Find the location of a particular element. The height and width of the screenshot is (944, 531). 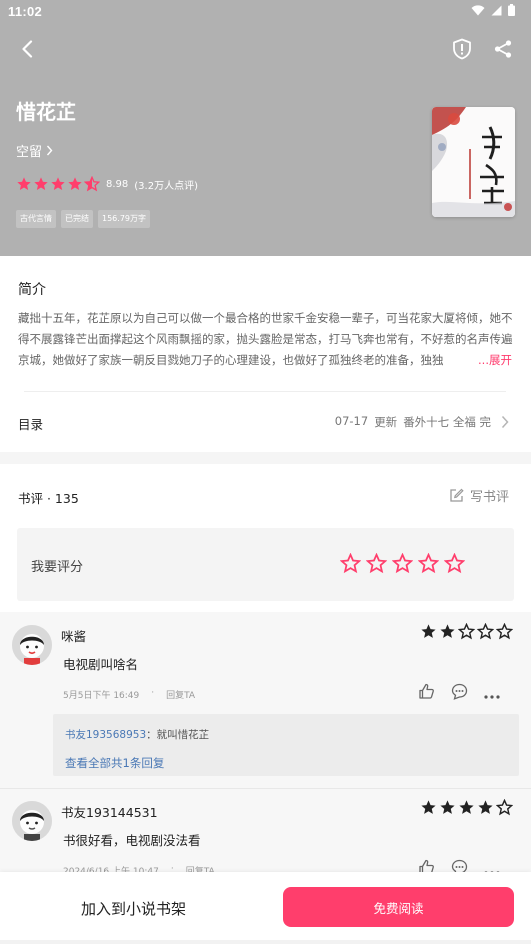

share-button is located at coordinates (503, 49).